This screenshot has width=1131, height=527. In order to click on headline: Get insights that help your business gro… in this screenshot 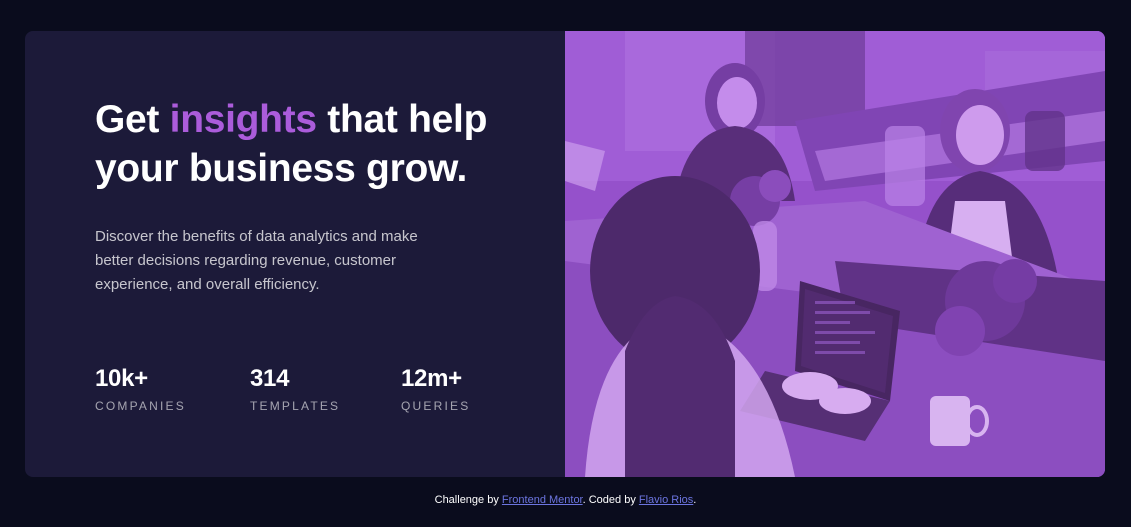, I will do `click(310, 144)`.